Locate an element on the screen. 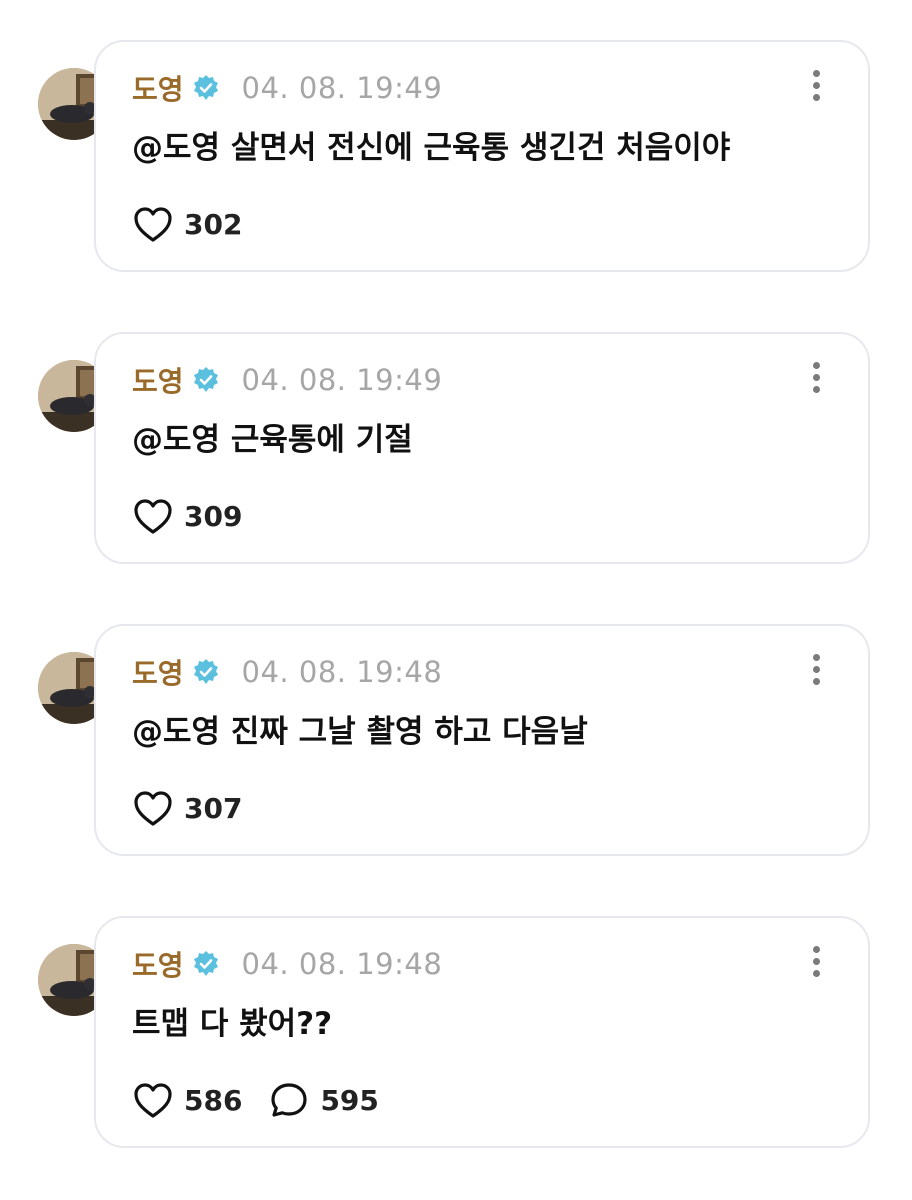 The image size is (912, 1200). comment-text: @도영 진짜 그날 촬영 하고 다음날 is located at coordinates (360, 732).